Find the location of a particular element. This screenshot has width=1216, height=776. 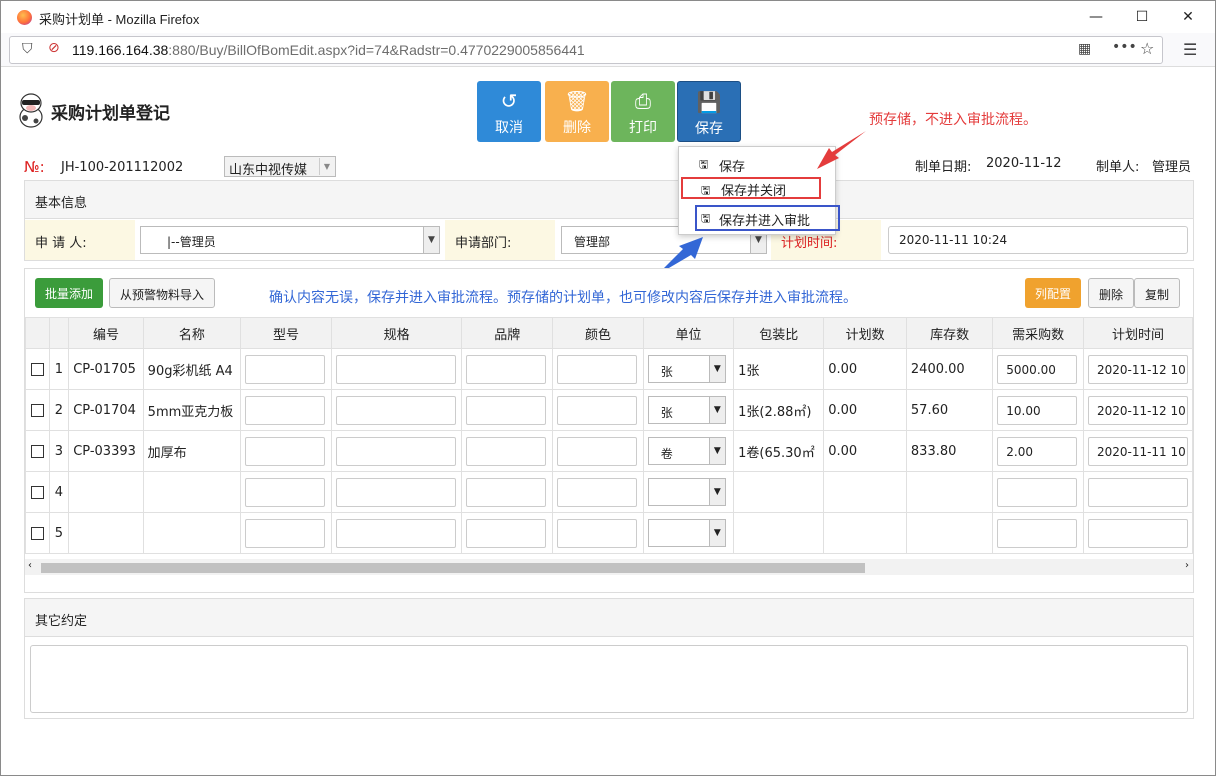

close-icon: ✕ is located at coordinates (1188, 17).